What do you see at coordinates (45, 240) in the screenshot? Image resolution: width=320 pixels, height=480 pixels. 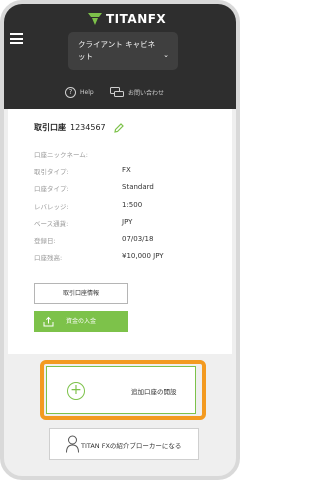 I see `field-label: 登録日:` at bounding box center [45, 240].